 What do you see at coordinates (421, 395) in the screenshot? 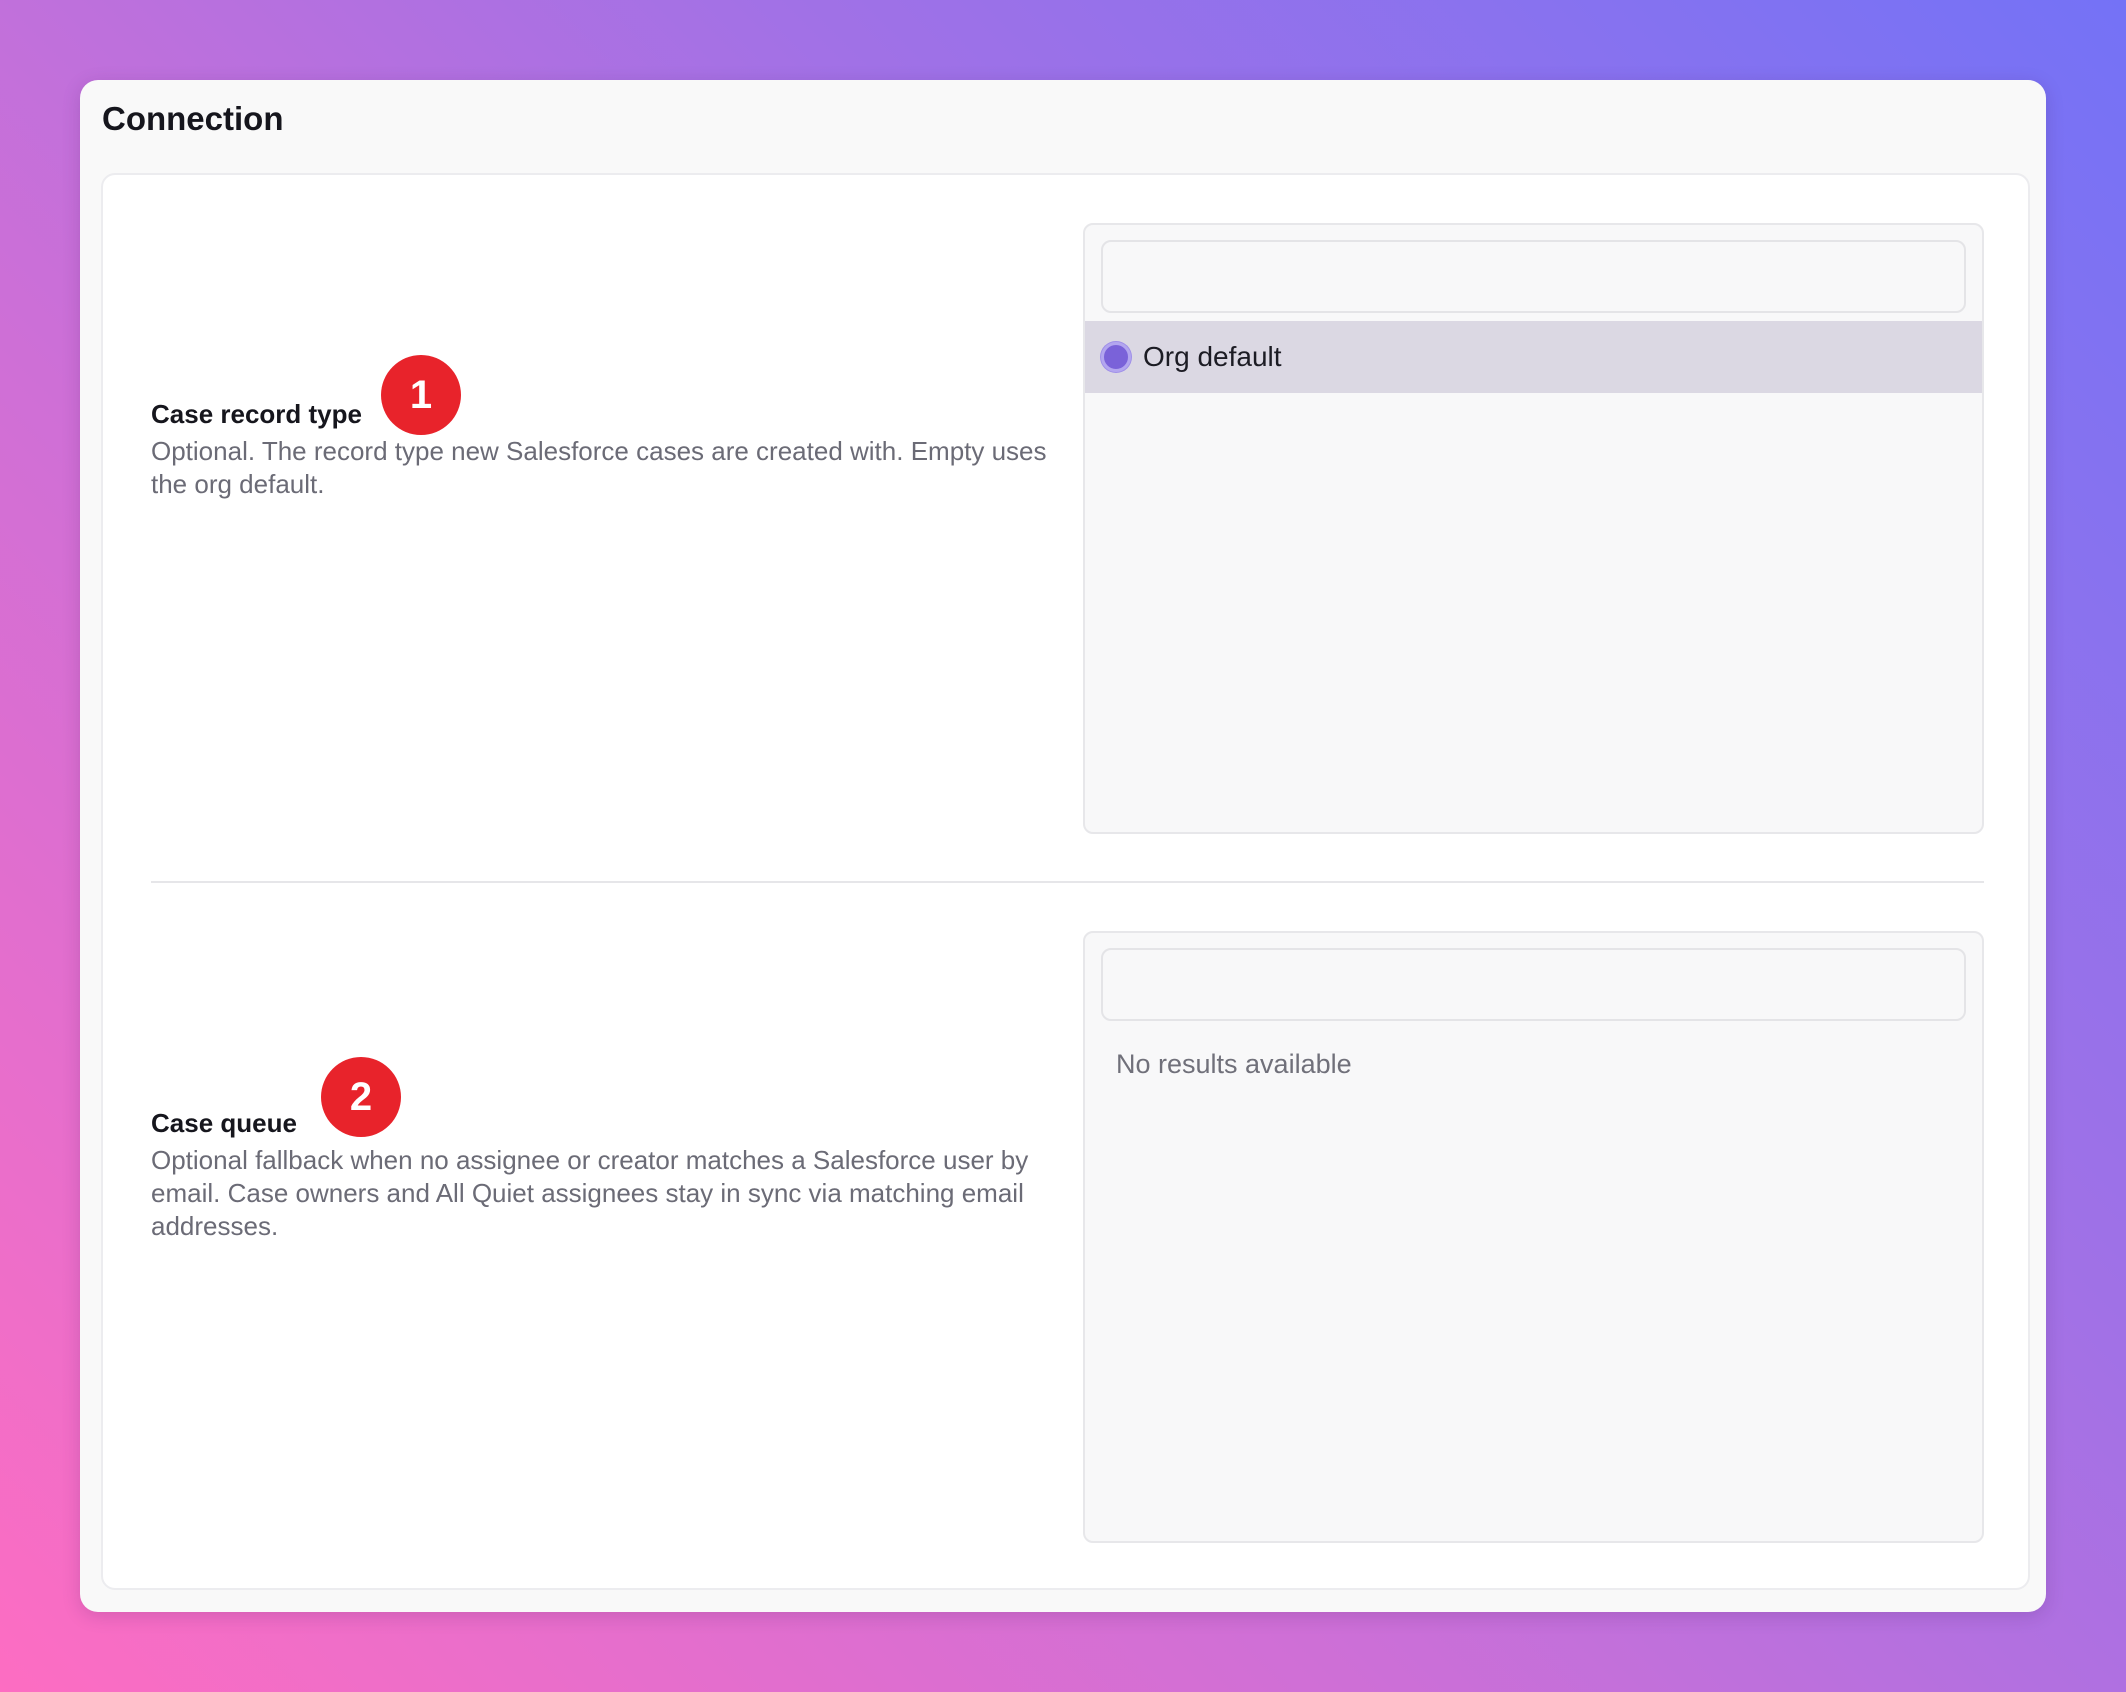
I see `annotation-badge-1: 1` at bounding box center [421, 395].